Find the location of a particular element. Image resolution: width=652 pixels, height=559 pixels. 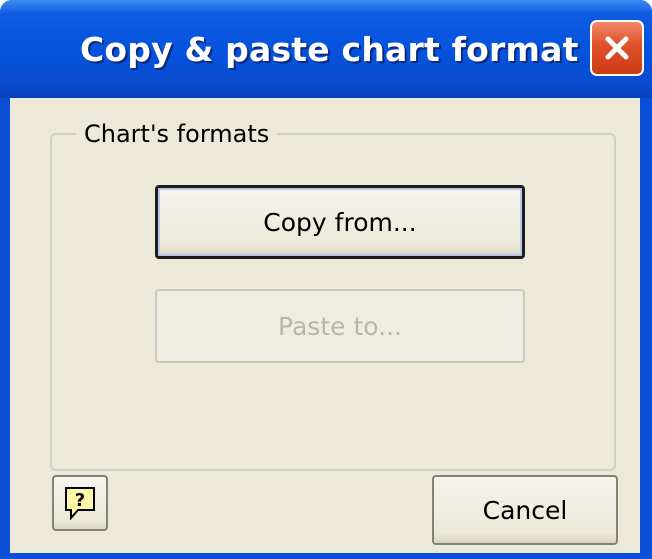

help-button: ? is located at coordinates (80, 503).